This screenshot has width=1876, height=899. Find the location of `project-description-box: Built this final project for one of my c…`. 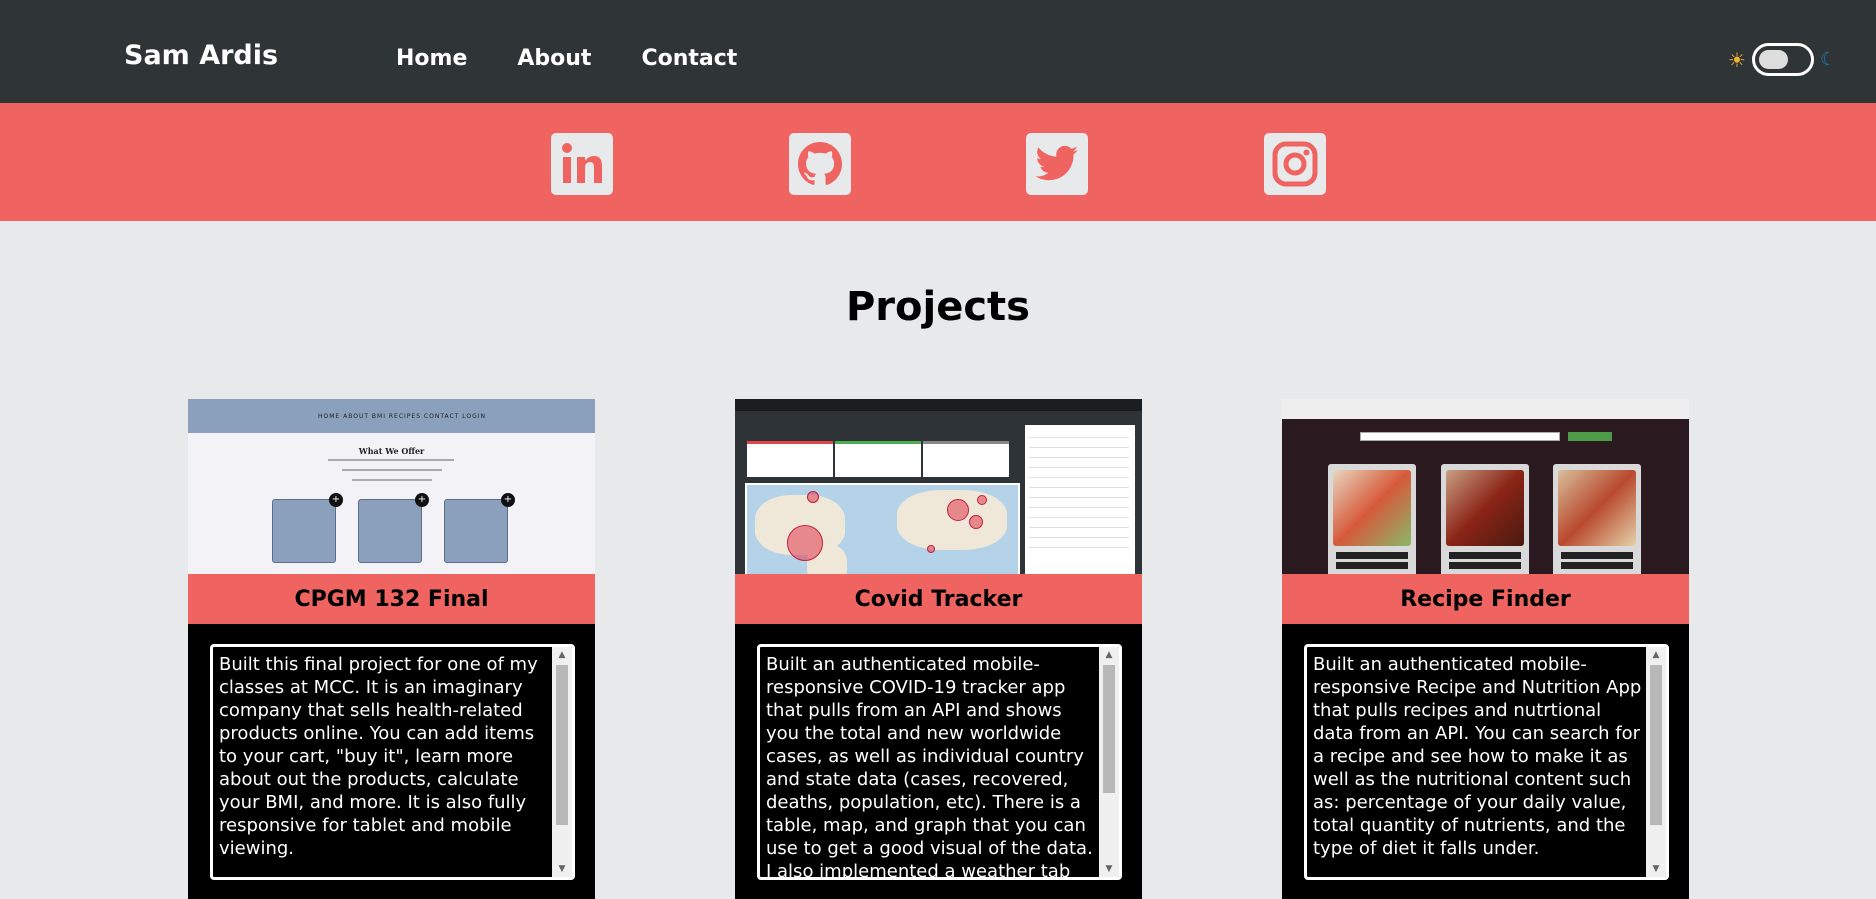

project-description-box: Built this final project for one of my c… is located at coordinates (392, 762).